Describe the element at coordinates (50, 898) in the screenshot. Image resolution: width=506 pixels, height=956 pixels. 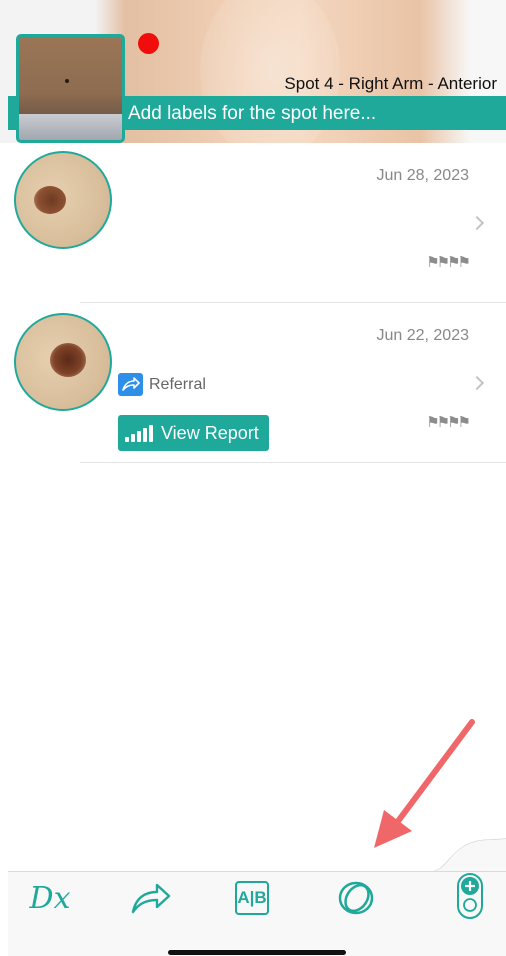
I see `dx-icon: Dx` at that location.